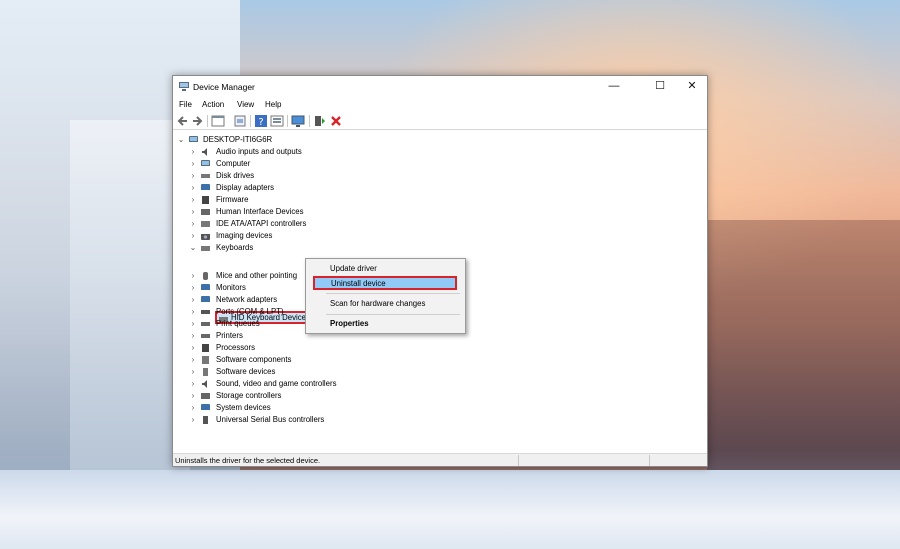 This screenshot has height=549, width=900. What do you see at coordinates (224, 87) in the screenshot?
I see `window-title: Device Manager` at bounding box center [224, 87].